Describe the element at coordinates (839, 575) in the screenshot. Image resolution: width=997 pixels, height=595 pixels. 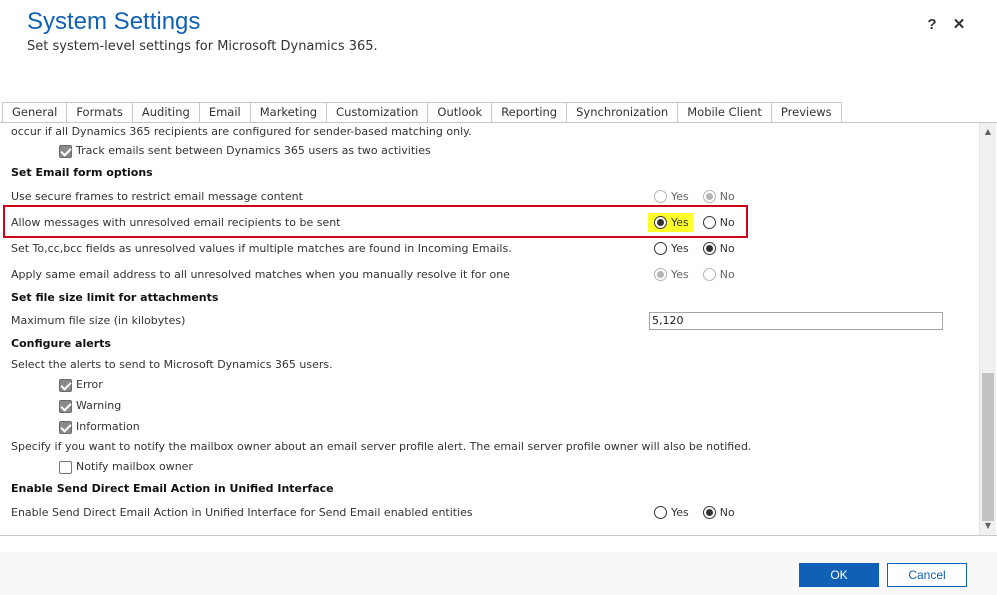
I see `ok-button: OK` at that location.